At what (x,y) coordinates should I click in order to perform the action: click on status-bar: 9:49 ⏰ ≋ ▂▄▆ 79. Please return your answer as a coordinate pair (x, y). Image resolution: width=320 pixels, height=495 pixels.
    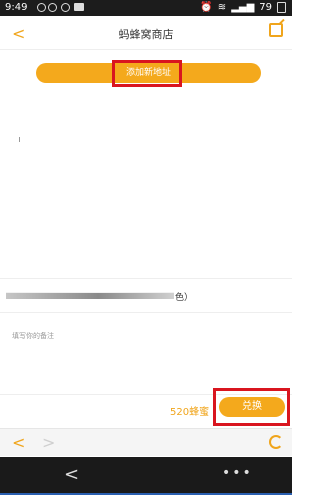
    Looking at the image, I should click on (146, 8).